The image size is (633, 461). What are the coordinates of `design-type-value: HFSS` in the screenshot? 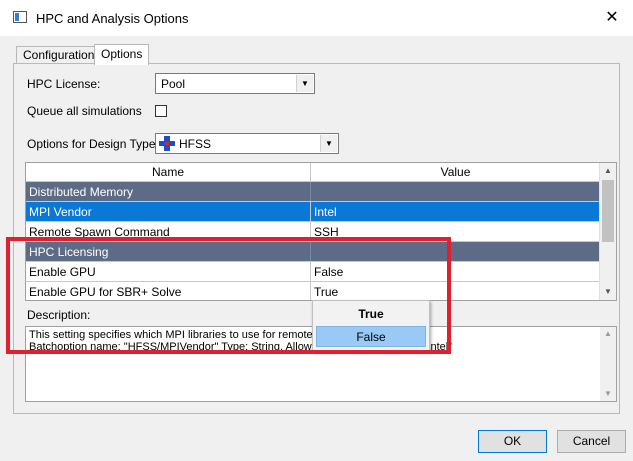 It's located at (195, 144).